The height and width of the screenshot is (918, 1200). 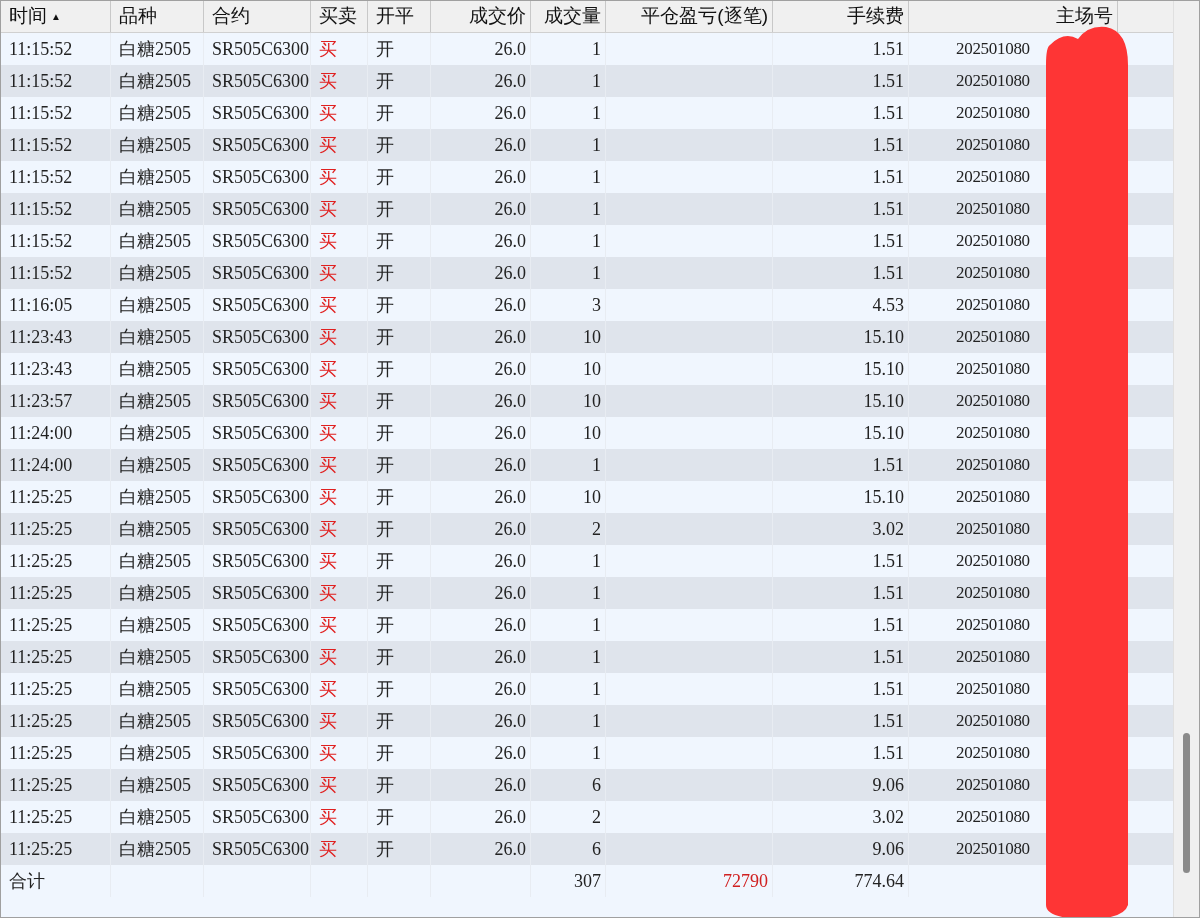 I want to click on table-cell-text: 10, so click(x=592, y=497).